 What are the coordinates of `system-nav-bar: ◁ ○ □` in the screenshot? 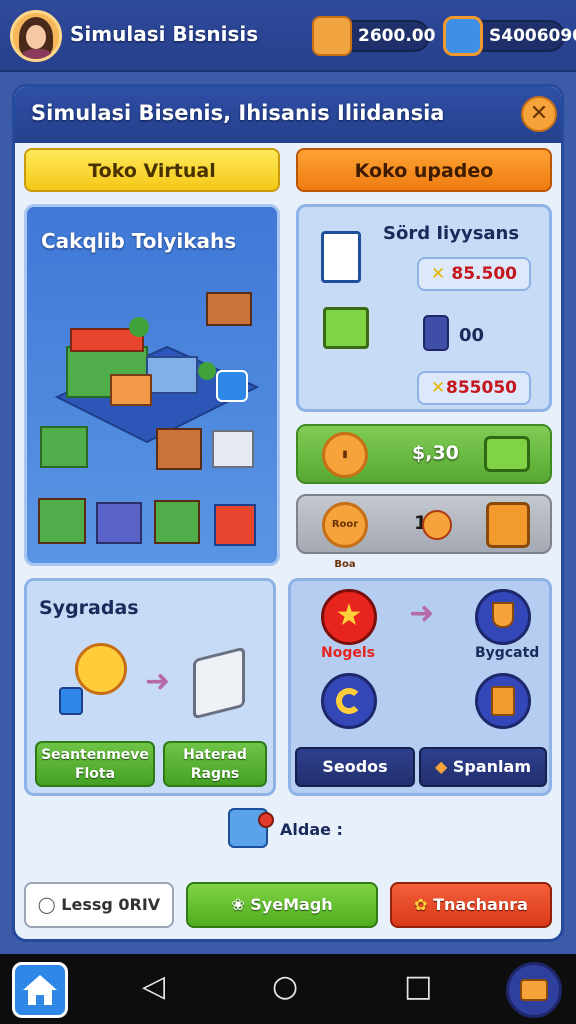 It's located at (288, 989).